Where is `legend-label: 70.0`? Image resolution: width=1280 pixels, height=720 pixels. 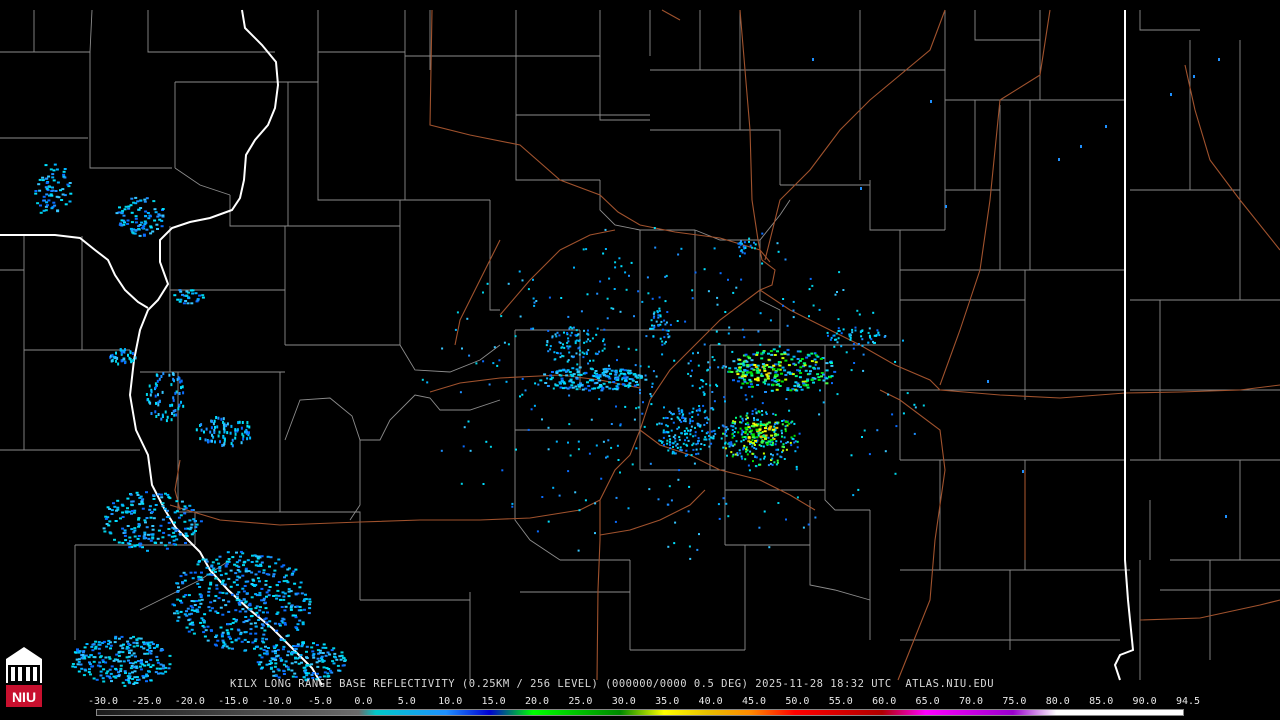
legend-label: 70.0 is located at coordinates (971, 701).